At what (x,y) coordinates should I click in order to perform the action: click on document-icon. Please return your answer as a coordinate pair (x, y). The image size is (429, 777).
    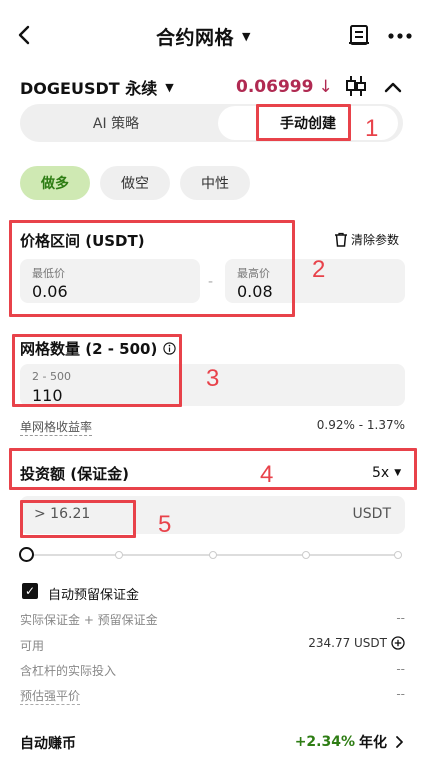
    Looking at the image, I should click on (359, 35).